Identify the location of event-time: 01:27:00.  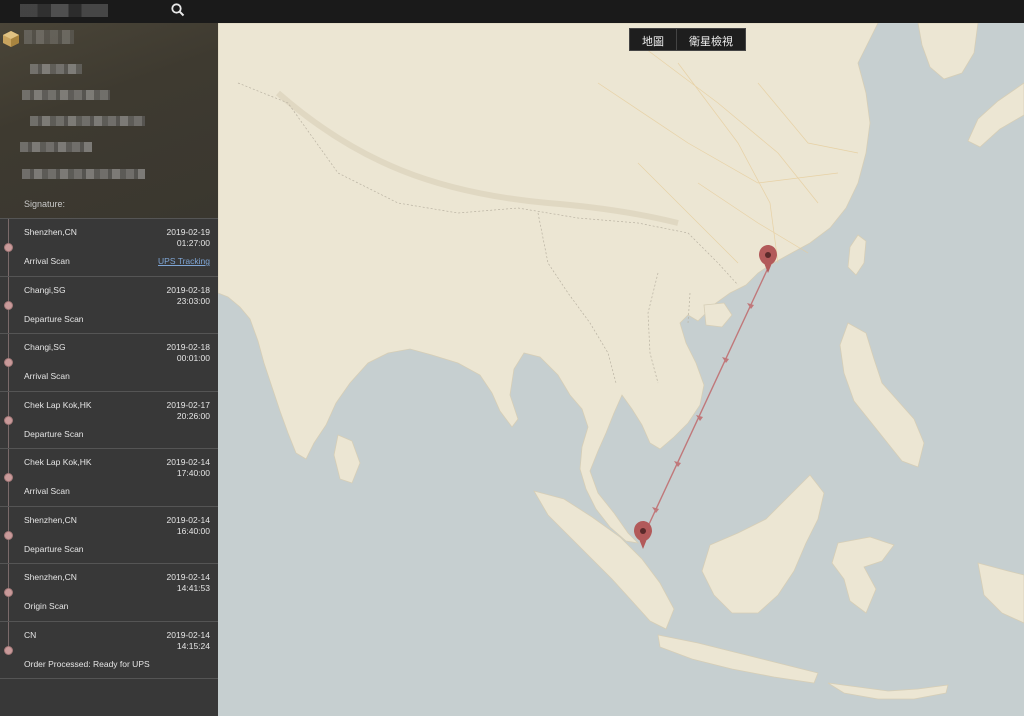
(193, 243).